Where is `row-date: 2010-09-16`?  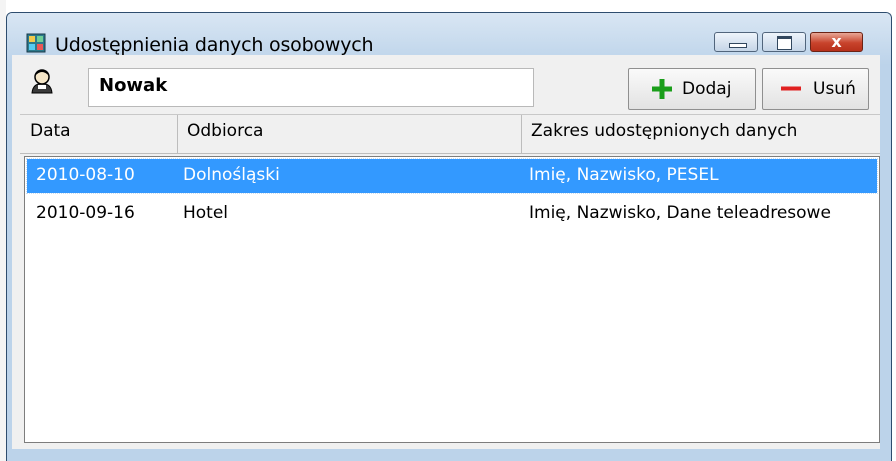 row-date: 2010-09-16 is located at coordinates (85, 213).